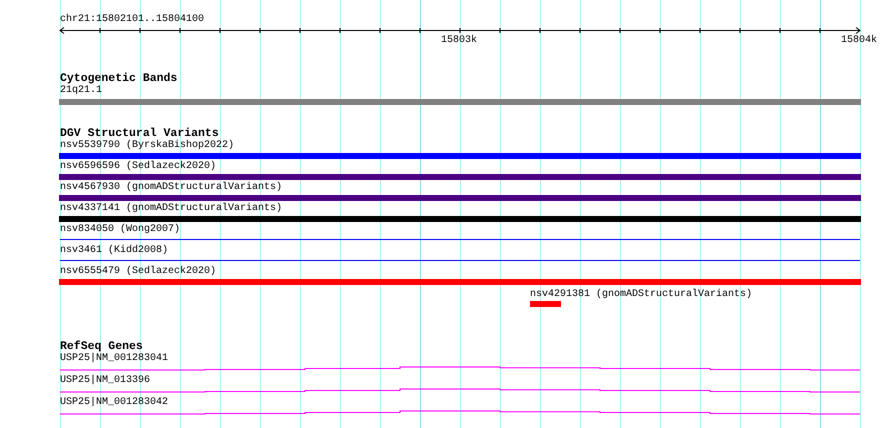 Image resolution: width=890 pixels, height=428 pixels. I want to click on feature-label: USP25|NM_001283041, so click(113, 358).